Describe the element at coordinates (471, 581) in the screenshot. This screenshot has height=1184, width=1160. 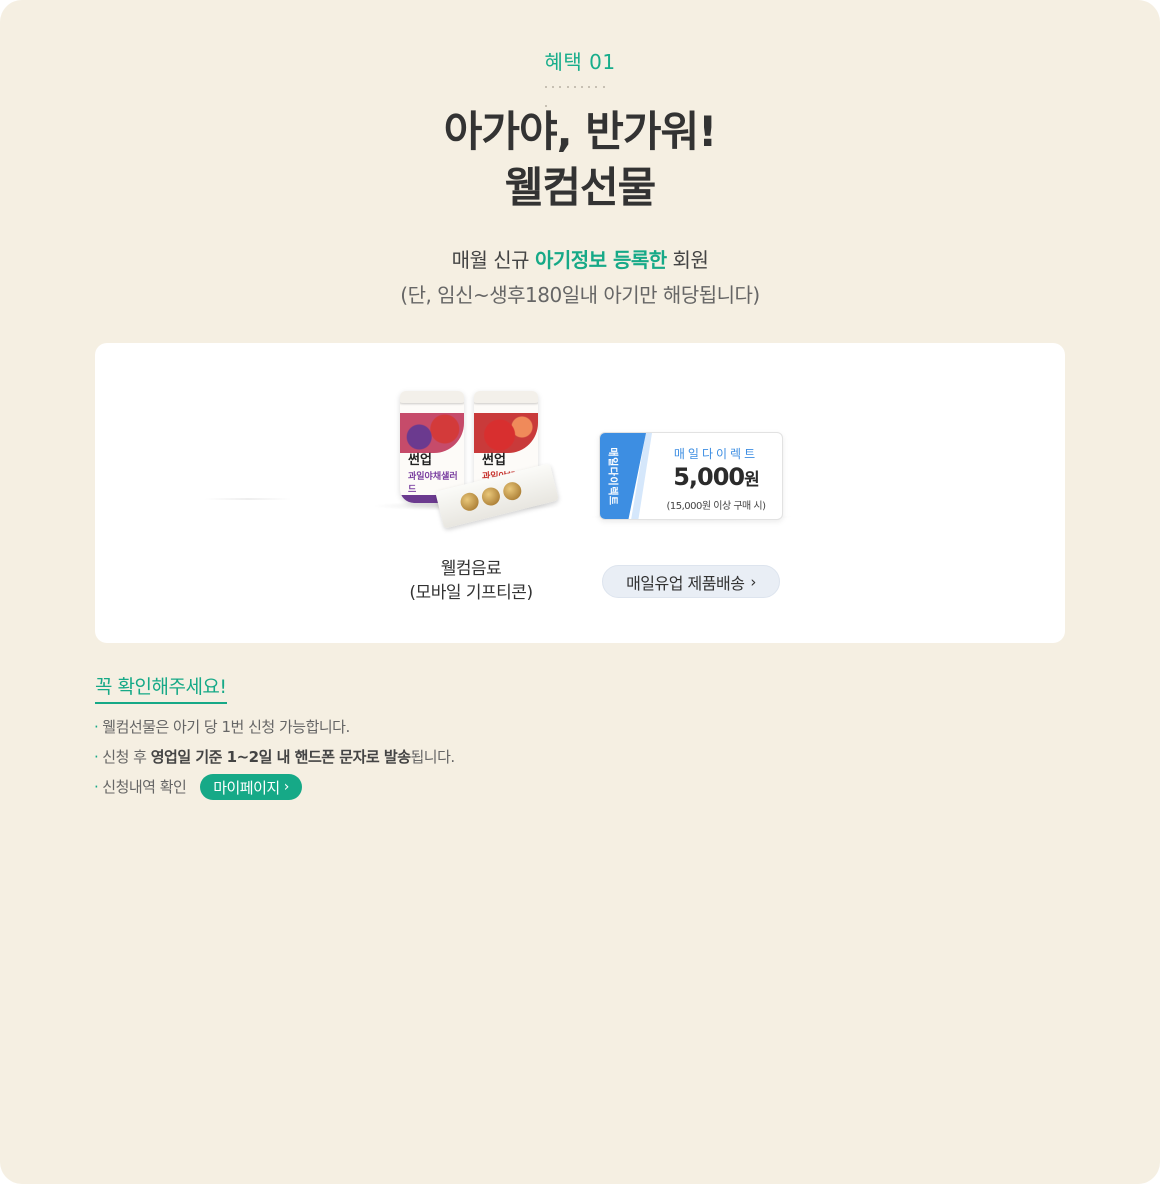
I see `welcome-drink-label: 웰컴음료 (모바일 기프티콘)` at that location.